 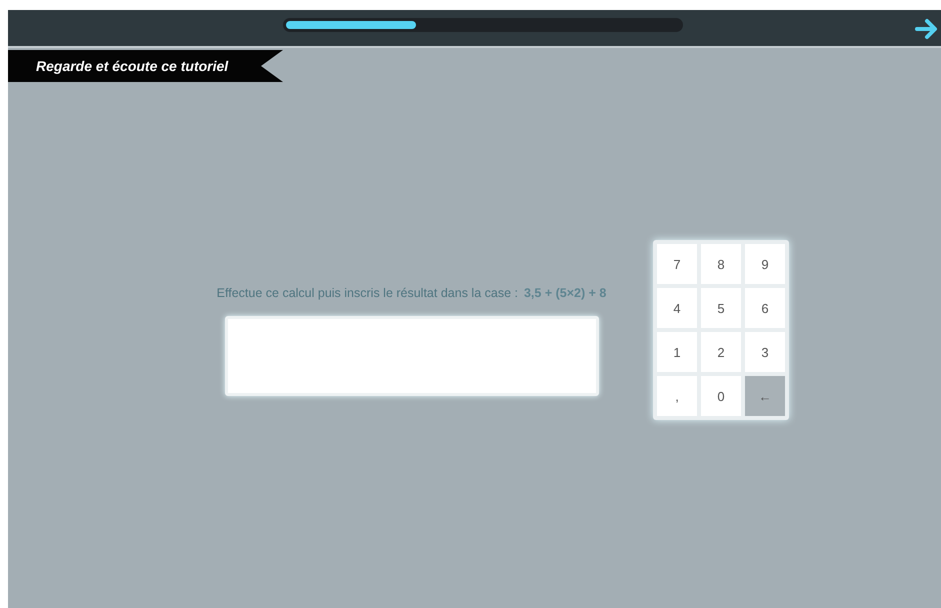 What do you see at coordinates (131, 66) in the screenshot?
I see `banner-title: Regarde et écoute ce tutoriel` at bounding box center [131, 66].